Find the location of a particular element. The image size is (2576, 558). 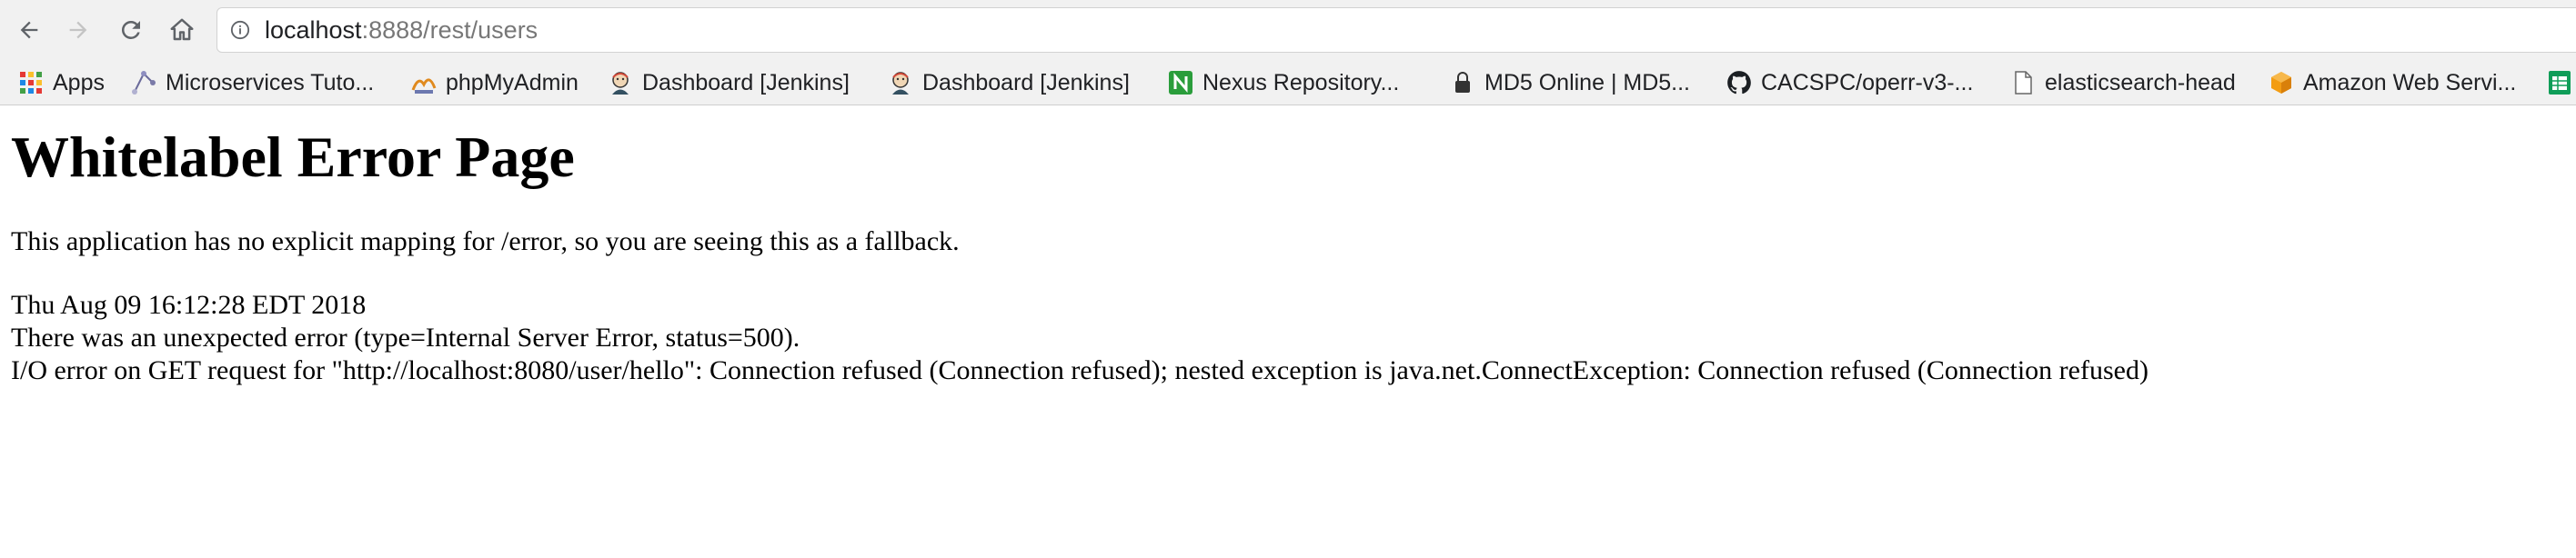

bookmark-label: elasticsearch-head is located at coordinates (2140, 82).